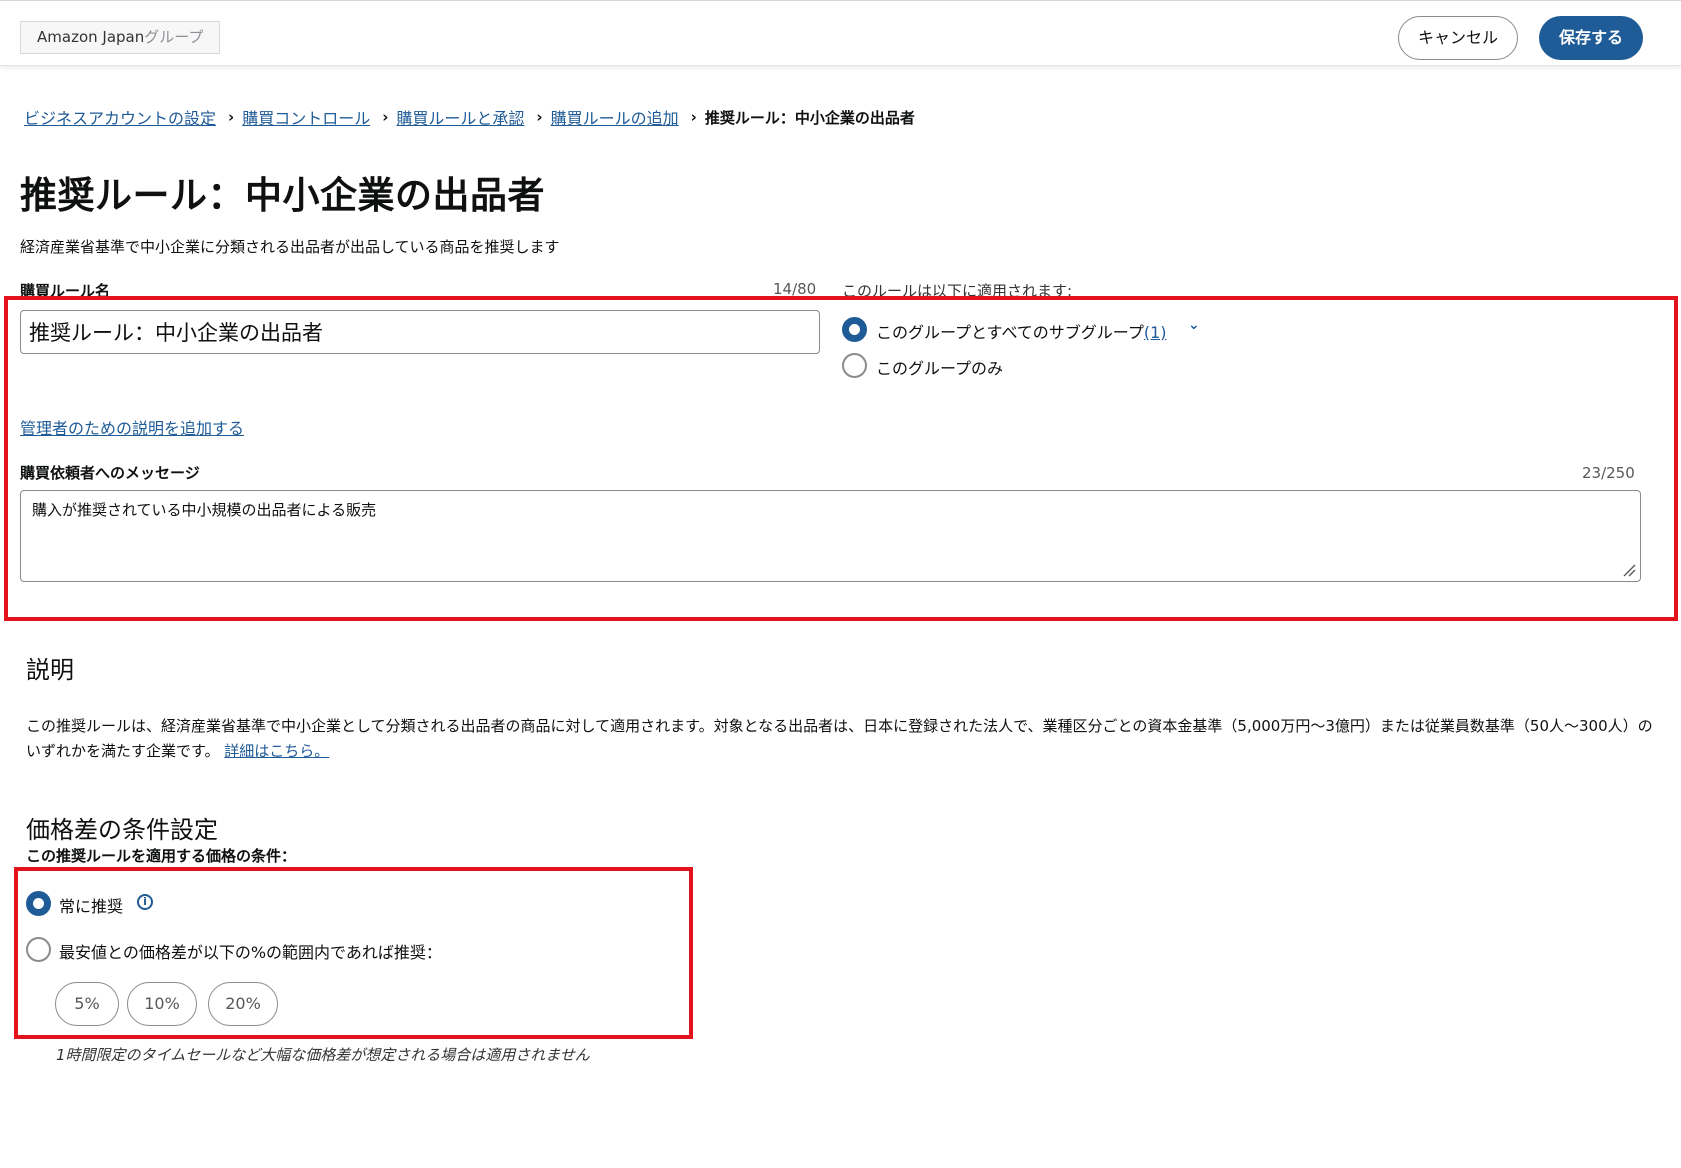  What do you see at coordinates (50, 670) in the screenshot?
I see `description-heading: 説明` at bounding box center [50, 670].